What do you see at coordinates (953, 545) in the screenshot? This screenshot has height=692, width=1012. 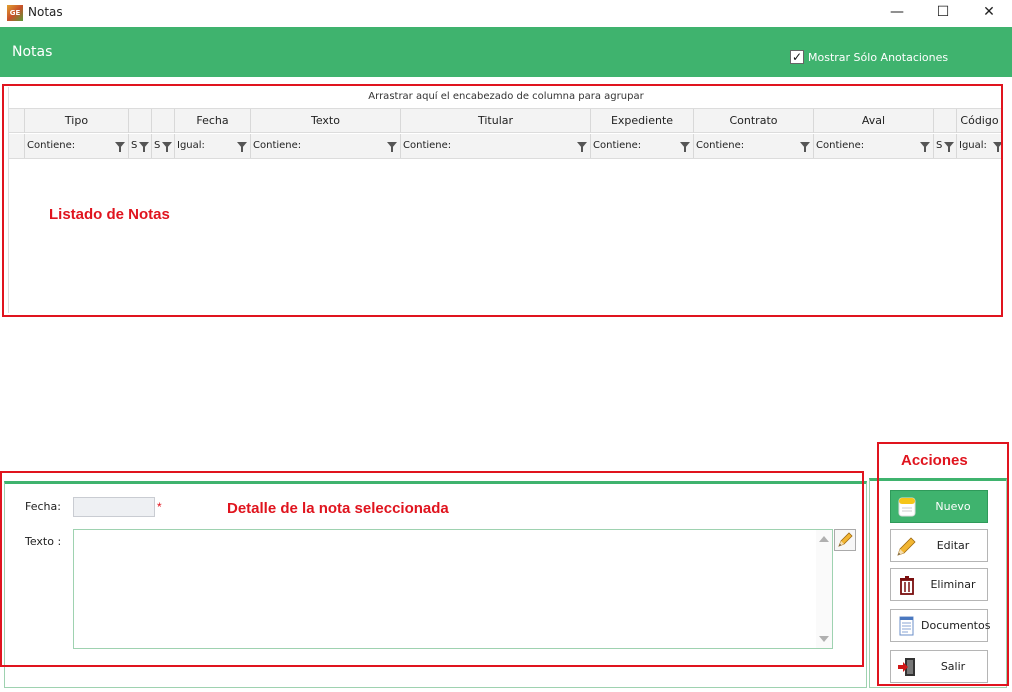 I see `editar-label: Editar` at bounding box center [953, 545].